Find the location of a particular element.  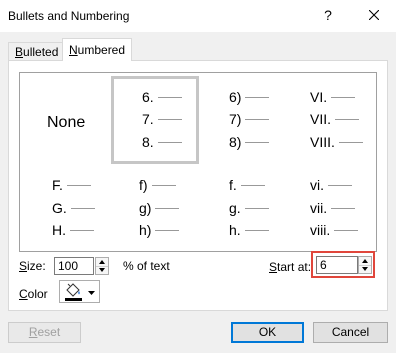

color-picker-button is located at coordinates (79, 291).